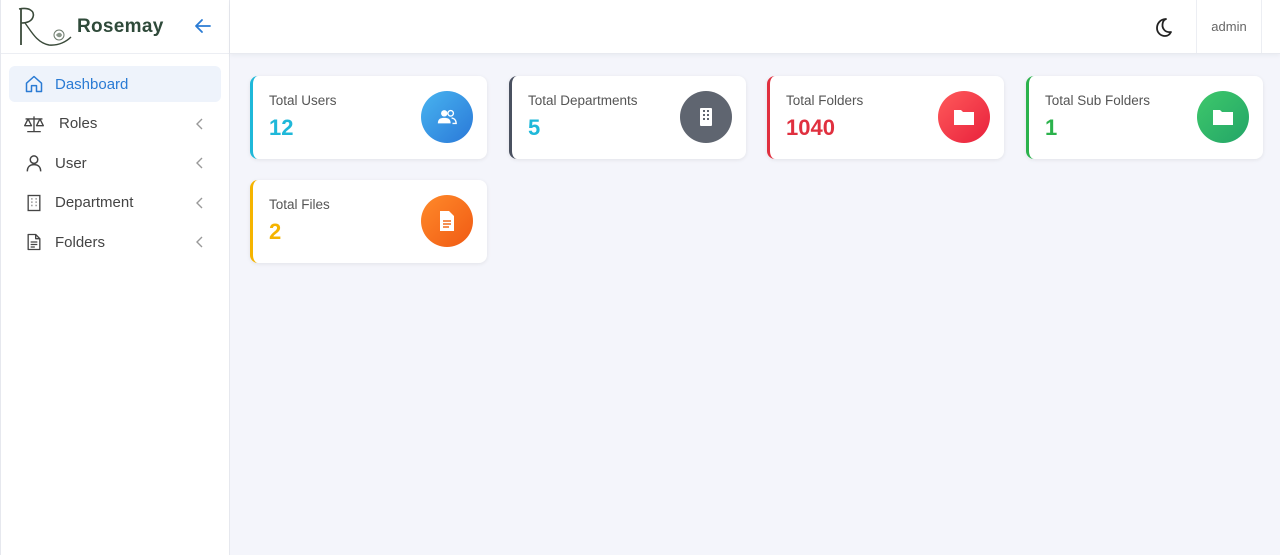 This screenshot has height=555, width=1280. What do you see at coordinates (203, 26) in the screenshot?
I see `arrow-left-icon` at bounding box center [203, 26].